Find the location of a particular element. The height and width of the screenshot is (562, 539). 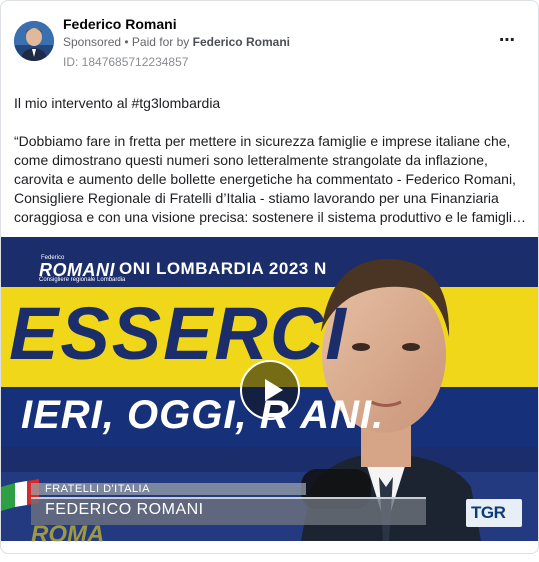

banner-big-text: ESSERCI is located at coordinates (178, 333).